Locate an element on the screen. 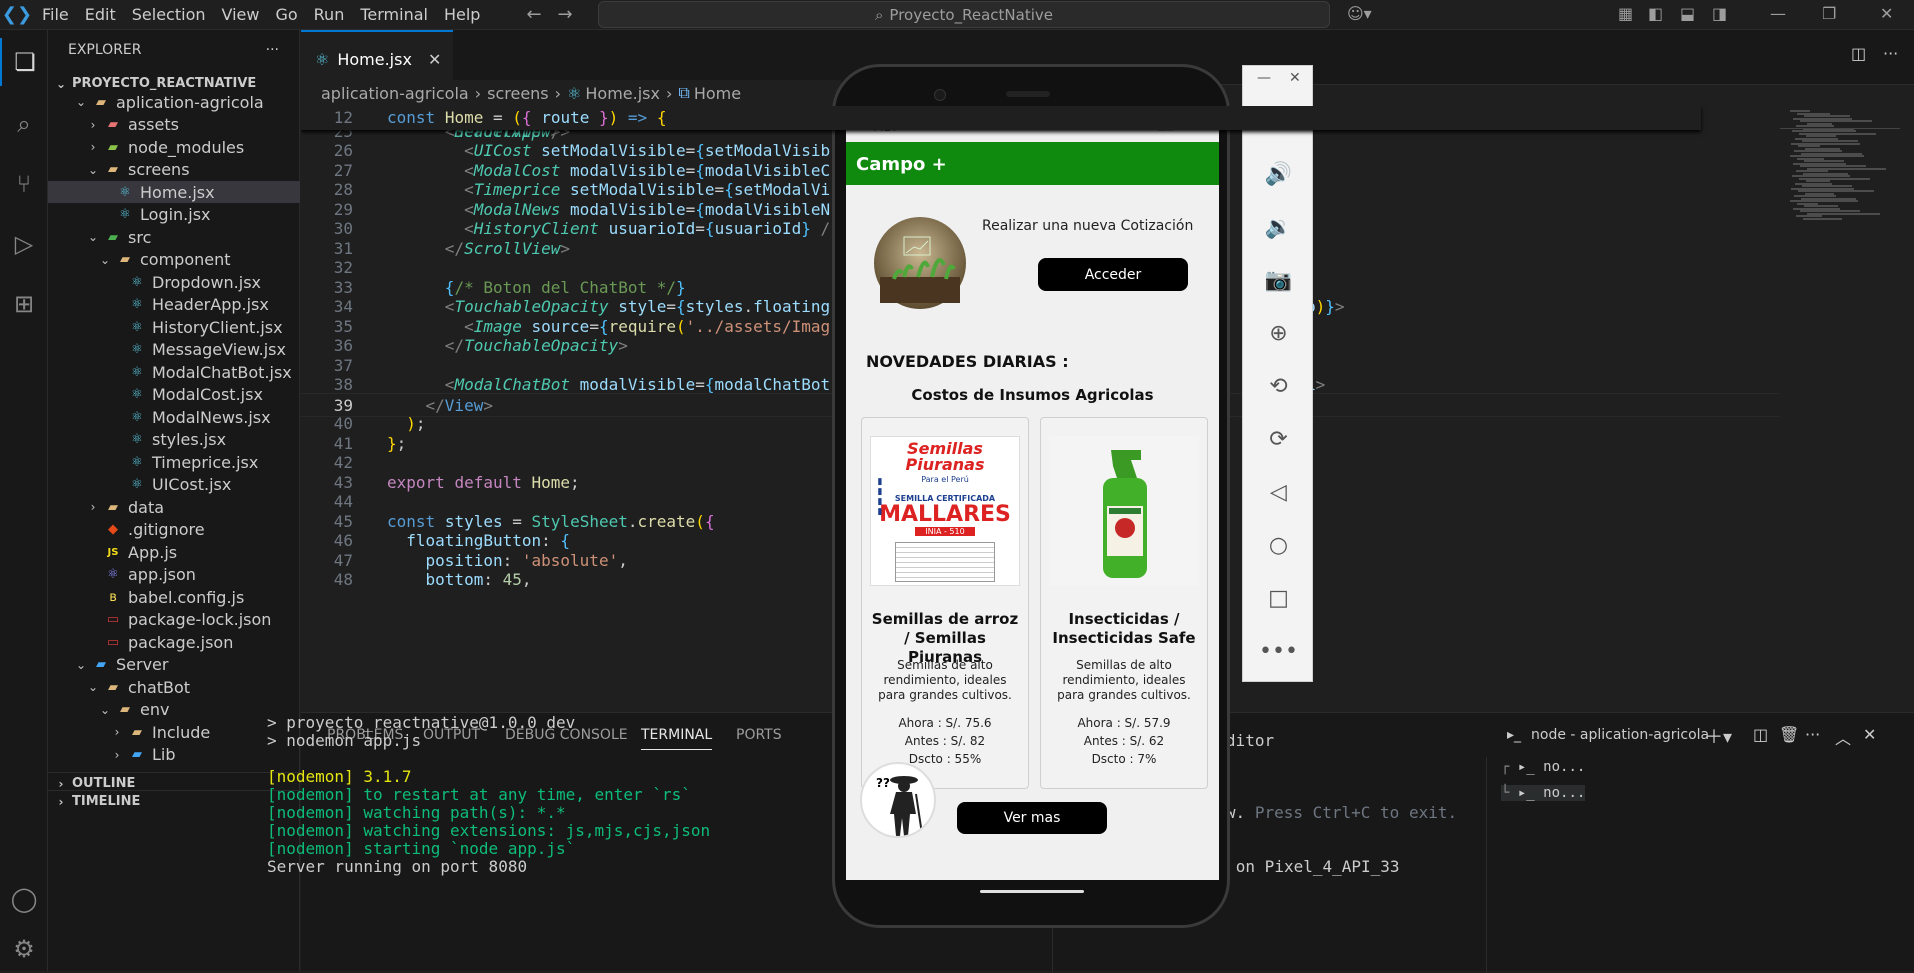 This screenshot has height=973, width=1914. tree-item: ⌄ ▰ chatBot is located at coordinates (174, 687).